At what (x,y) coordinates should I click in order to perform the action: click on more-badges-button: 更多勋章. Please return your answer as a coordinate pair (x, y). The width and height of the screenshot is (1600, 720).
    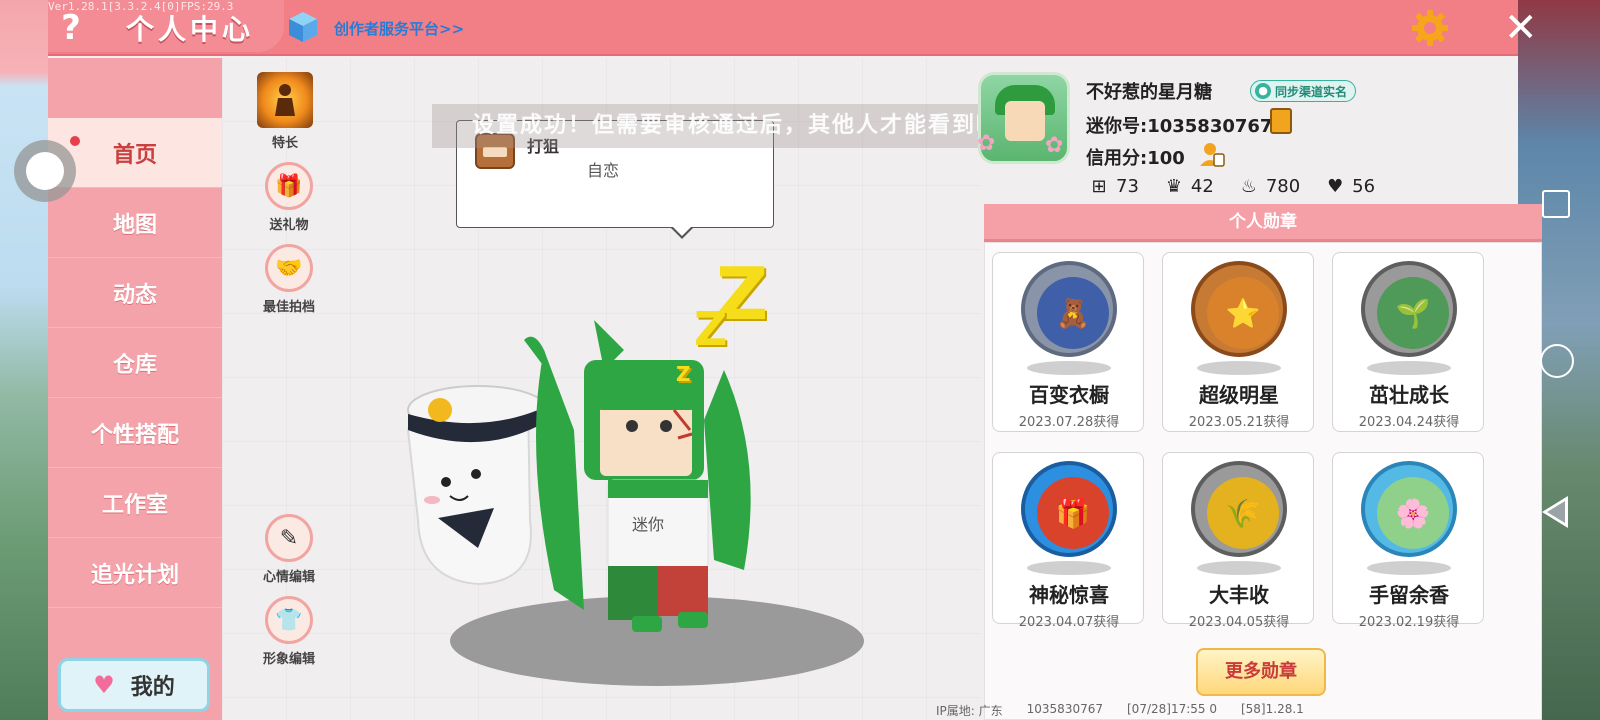
    Looking at the image, I should click on (1261, 672).